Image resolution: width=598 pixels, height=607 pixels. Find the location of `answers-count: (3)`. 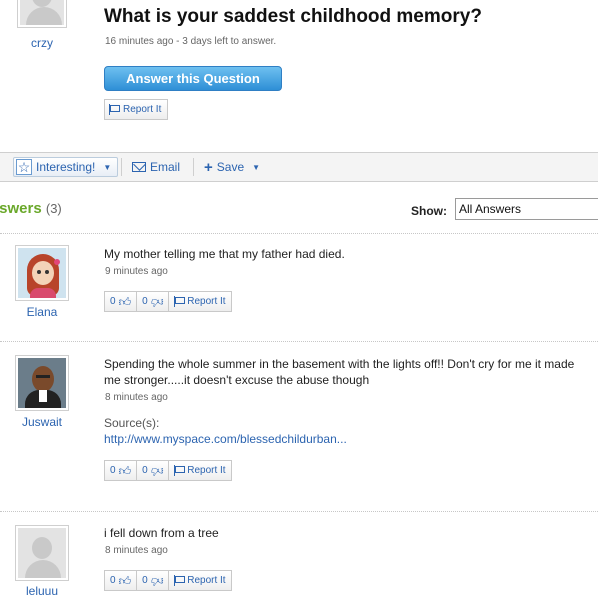

answers-count: (3) is located at coordinates (53, 208).